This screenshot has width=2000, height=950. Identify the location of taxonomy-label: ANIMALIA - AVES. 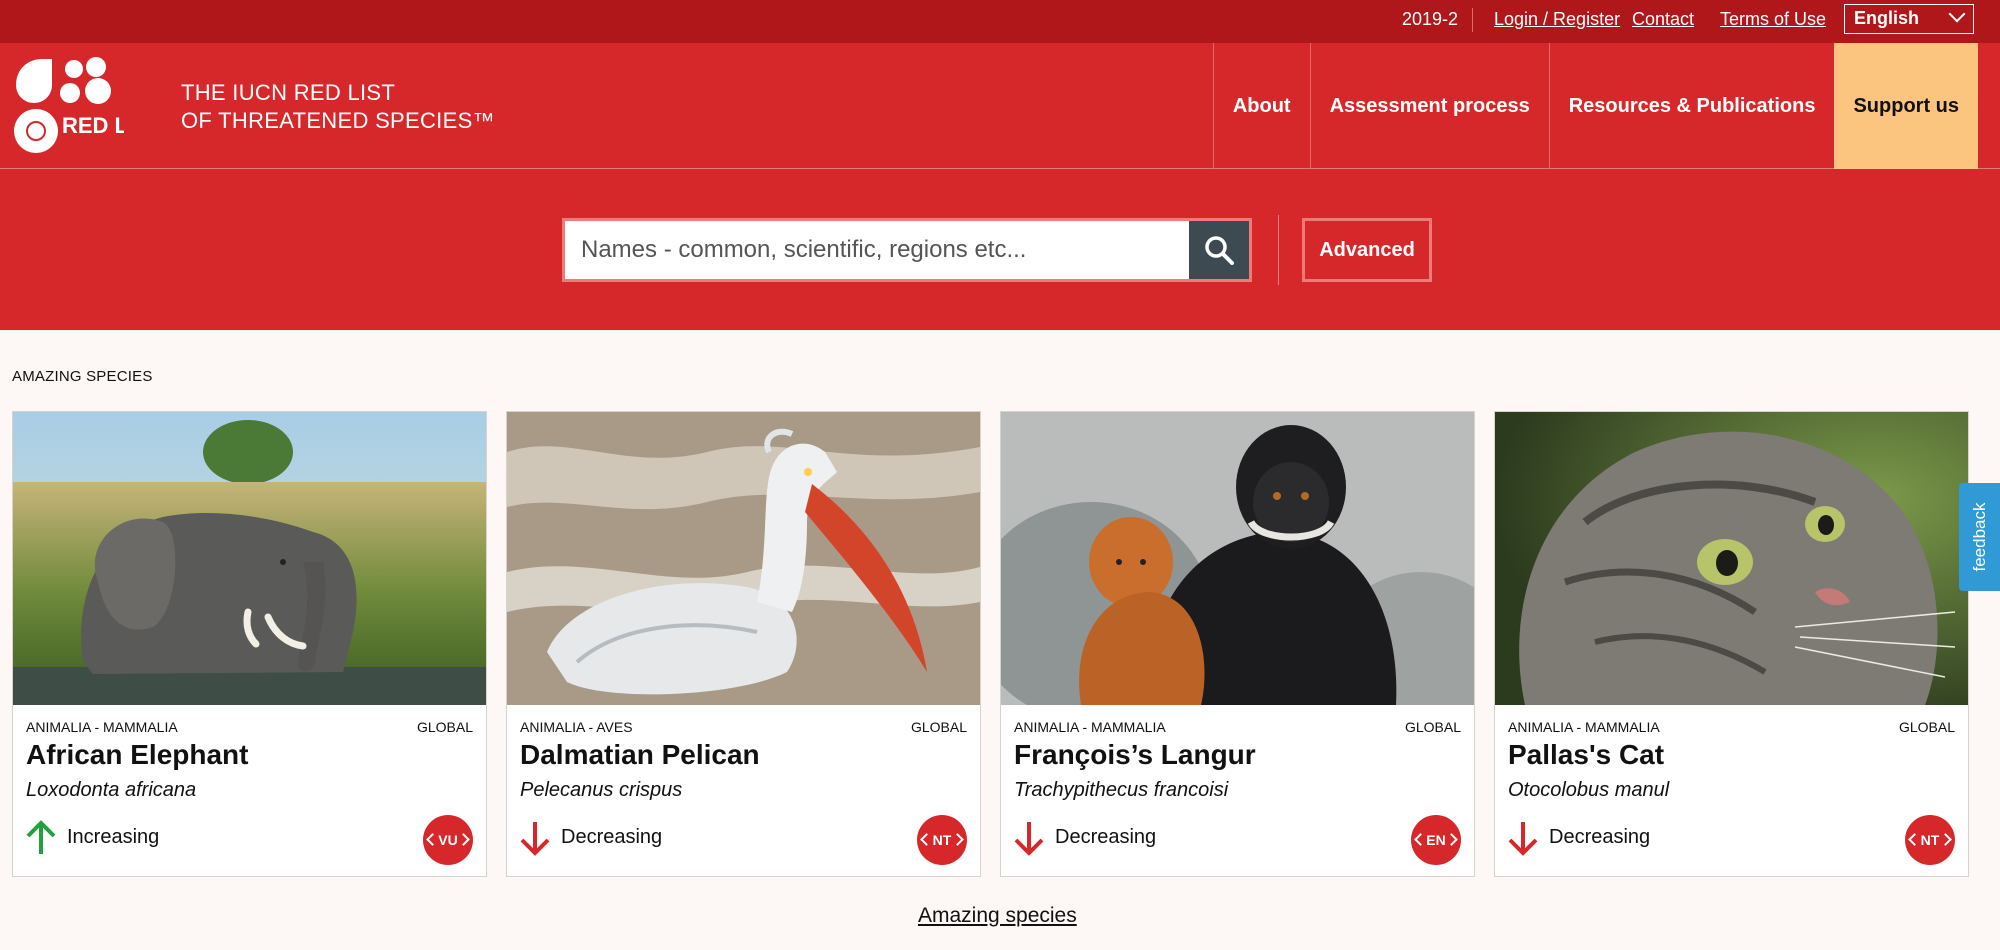
(576, 727).